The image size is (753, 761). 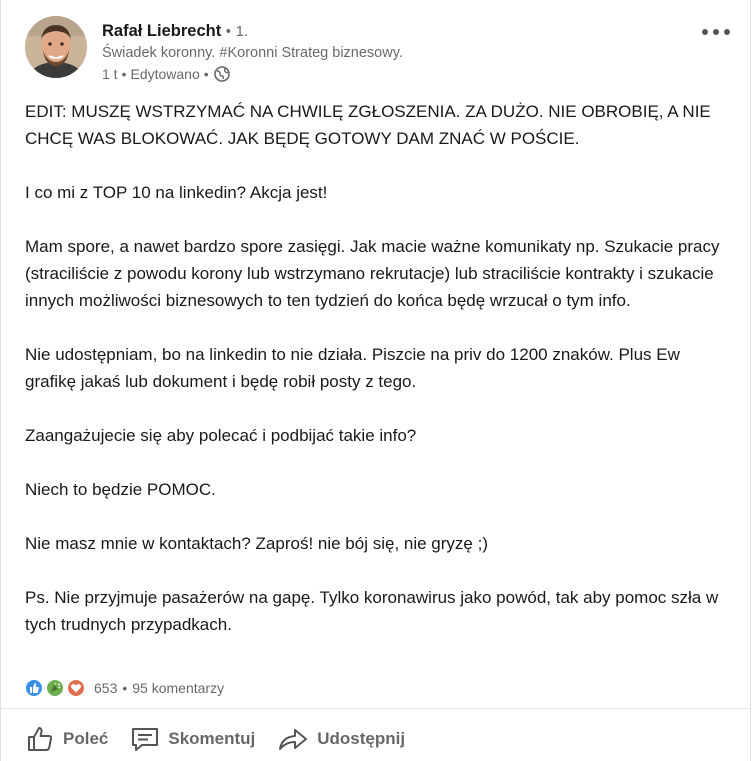 I want to click on share-icon, so click(x=293, y=739).